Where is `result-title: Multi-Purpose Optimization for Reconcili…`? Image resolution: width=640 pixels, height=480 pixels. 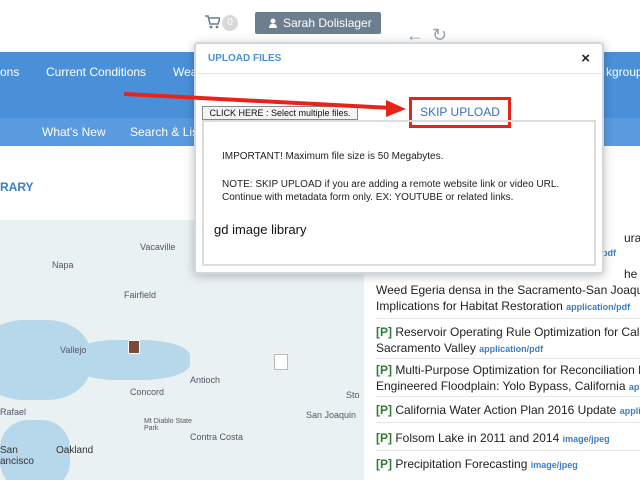
result-title: Multi-Purpose Optimization for Reconcili… is located at coordinates (517, 370).